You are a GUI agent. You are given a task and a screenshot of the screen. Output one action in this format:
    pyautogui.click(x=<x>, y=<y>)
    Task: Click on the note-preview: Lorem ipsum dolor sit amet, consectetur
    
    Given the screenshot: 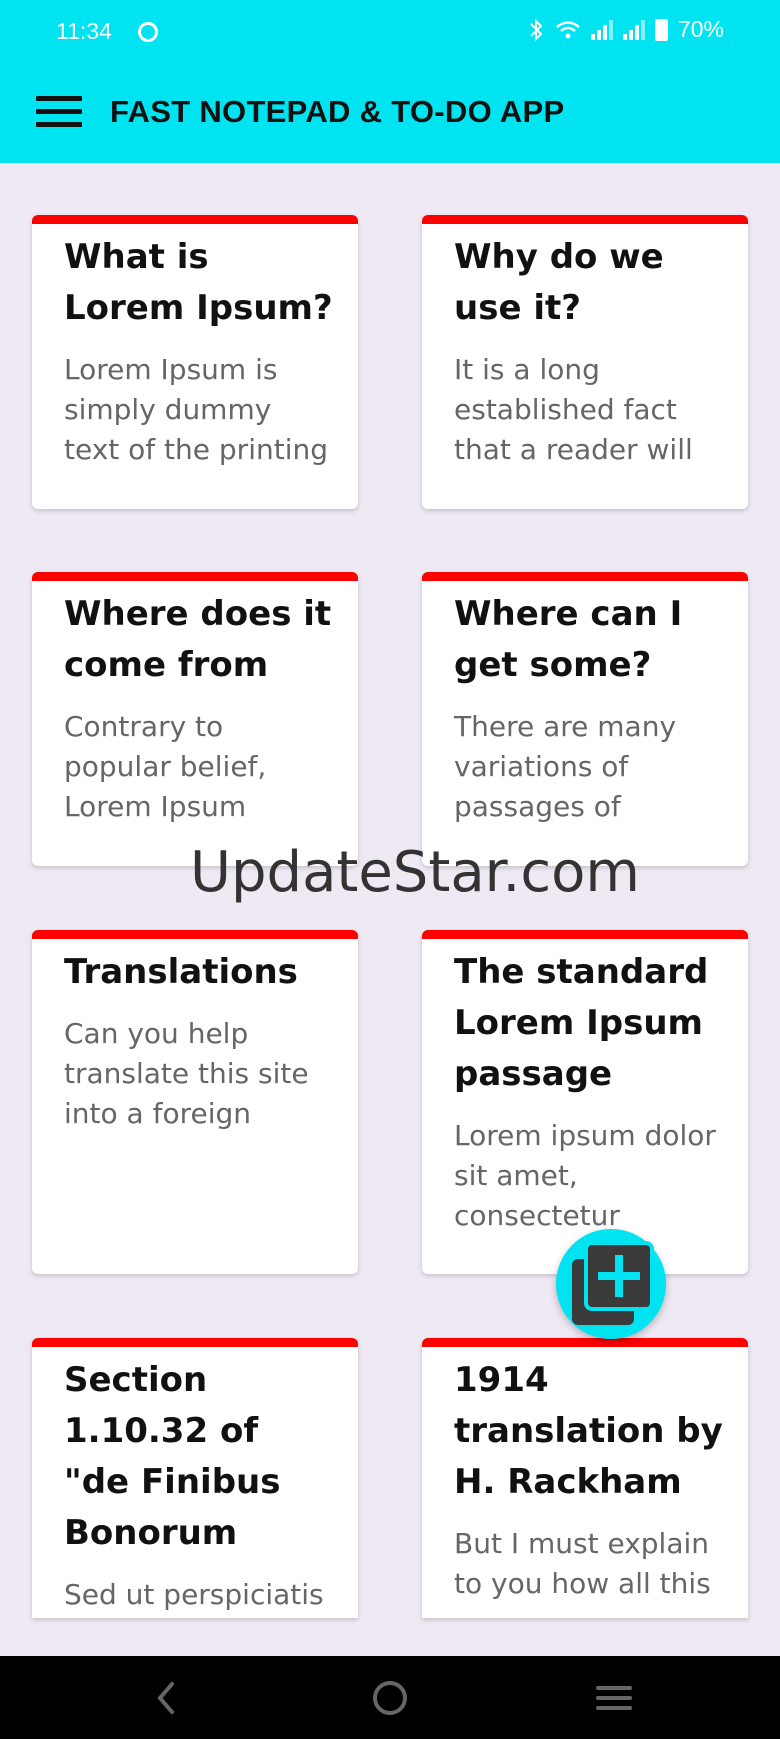 What is the action you would take?
    pyautogui.click(x=585, y=1175)
    